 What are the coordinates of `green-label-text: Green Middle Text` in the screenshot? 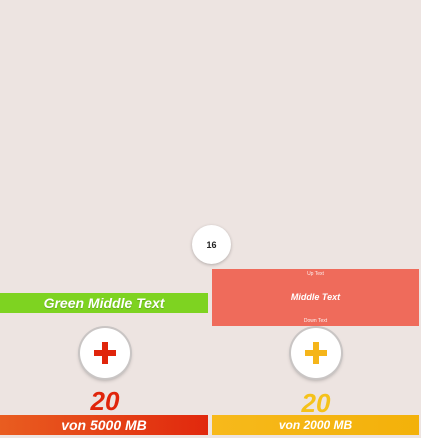 It's located at (104, 303).